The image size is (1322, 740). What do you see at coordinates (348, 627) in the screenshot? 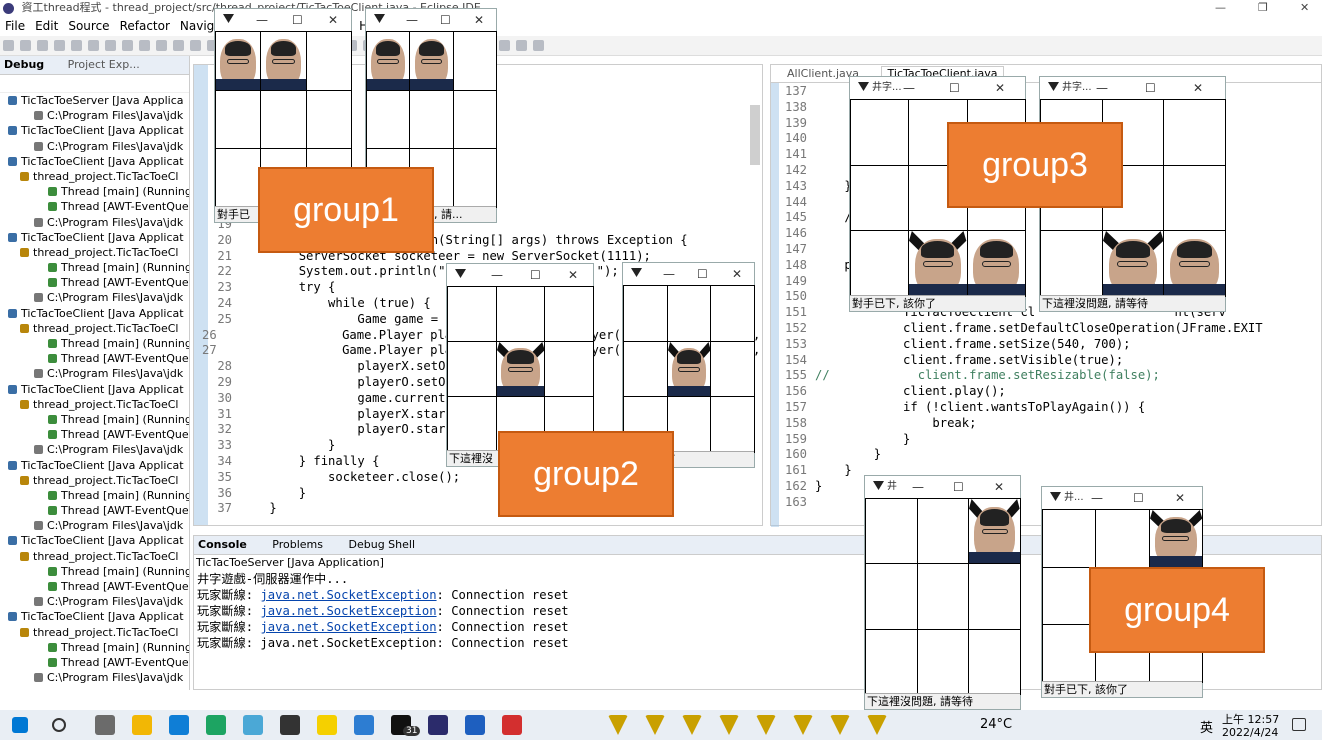
I see `exception-link: java.net.SocketException` at bounding box center [348, 627].